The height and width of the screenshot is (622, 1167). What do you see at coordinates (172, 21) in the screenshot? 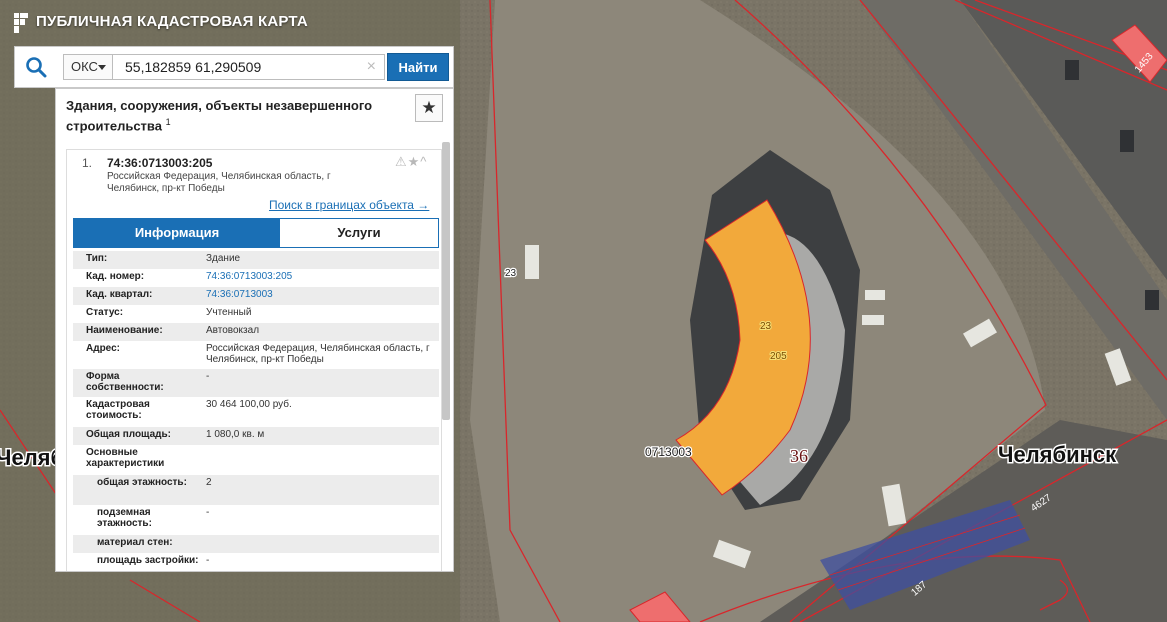
I see `app-title: ПУБЛИЧНАЯ КАДАСТРОВАЯ КАРТА` at bounding box center [172, 21].